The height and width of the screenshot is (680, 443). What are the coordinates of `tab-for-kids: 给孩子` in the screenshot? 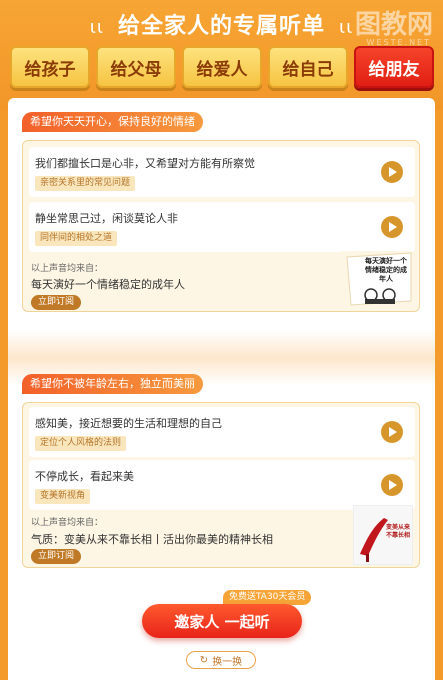 It's located at (50, 67).